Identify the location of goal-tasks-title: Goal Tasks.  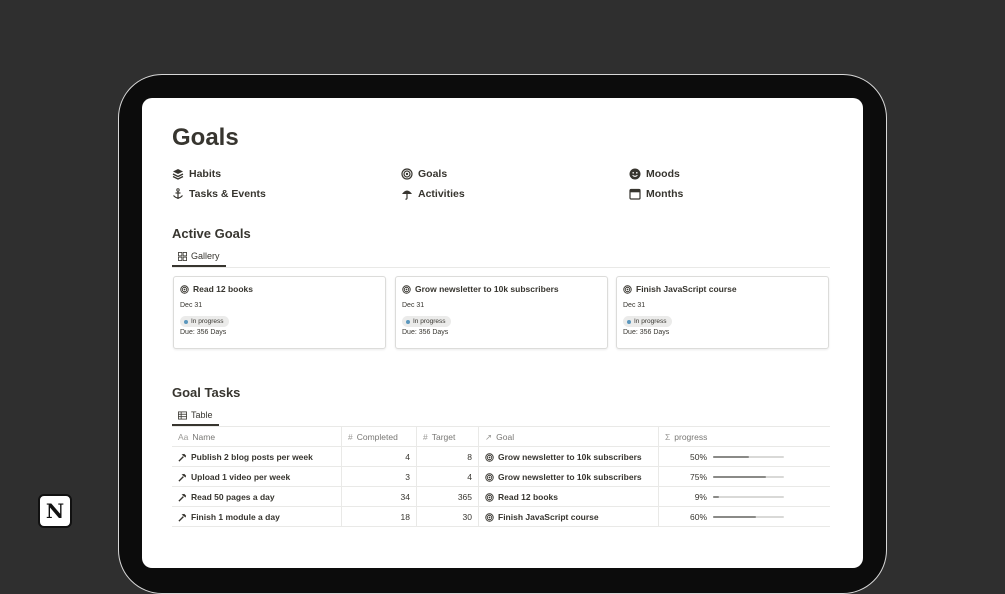
(206, 392).